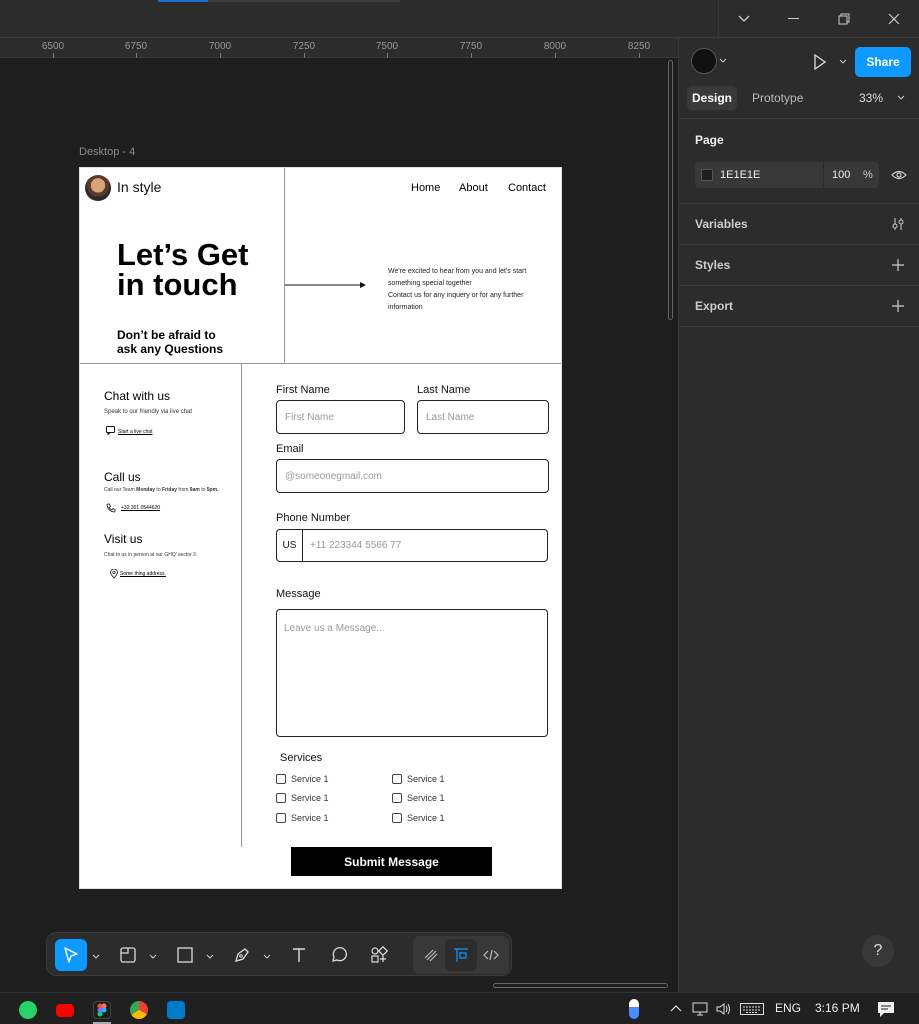 The height and width of the screenshot is (1024, 919). I want to click on text-icon, so click(299, 955).